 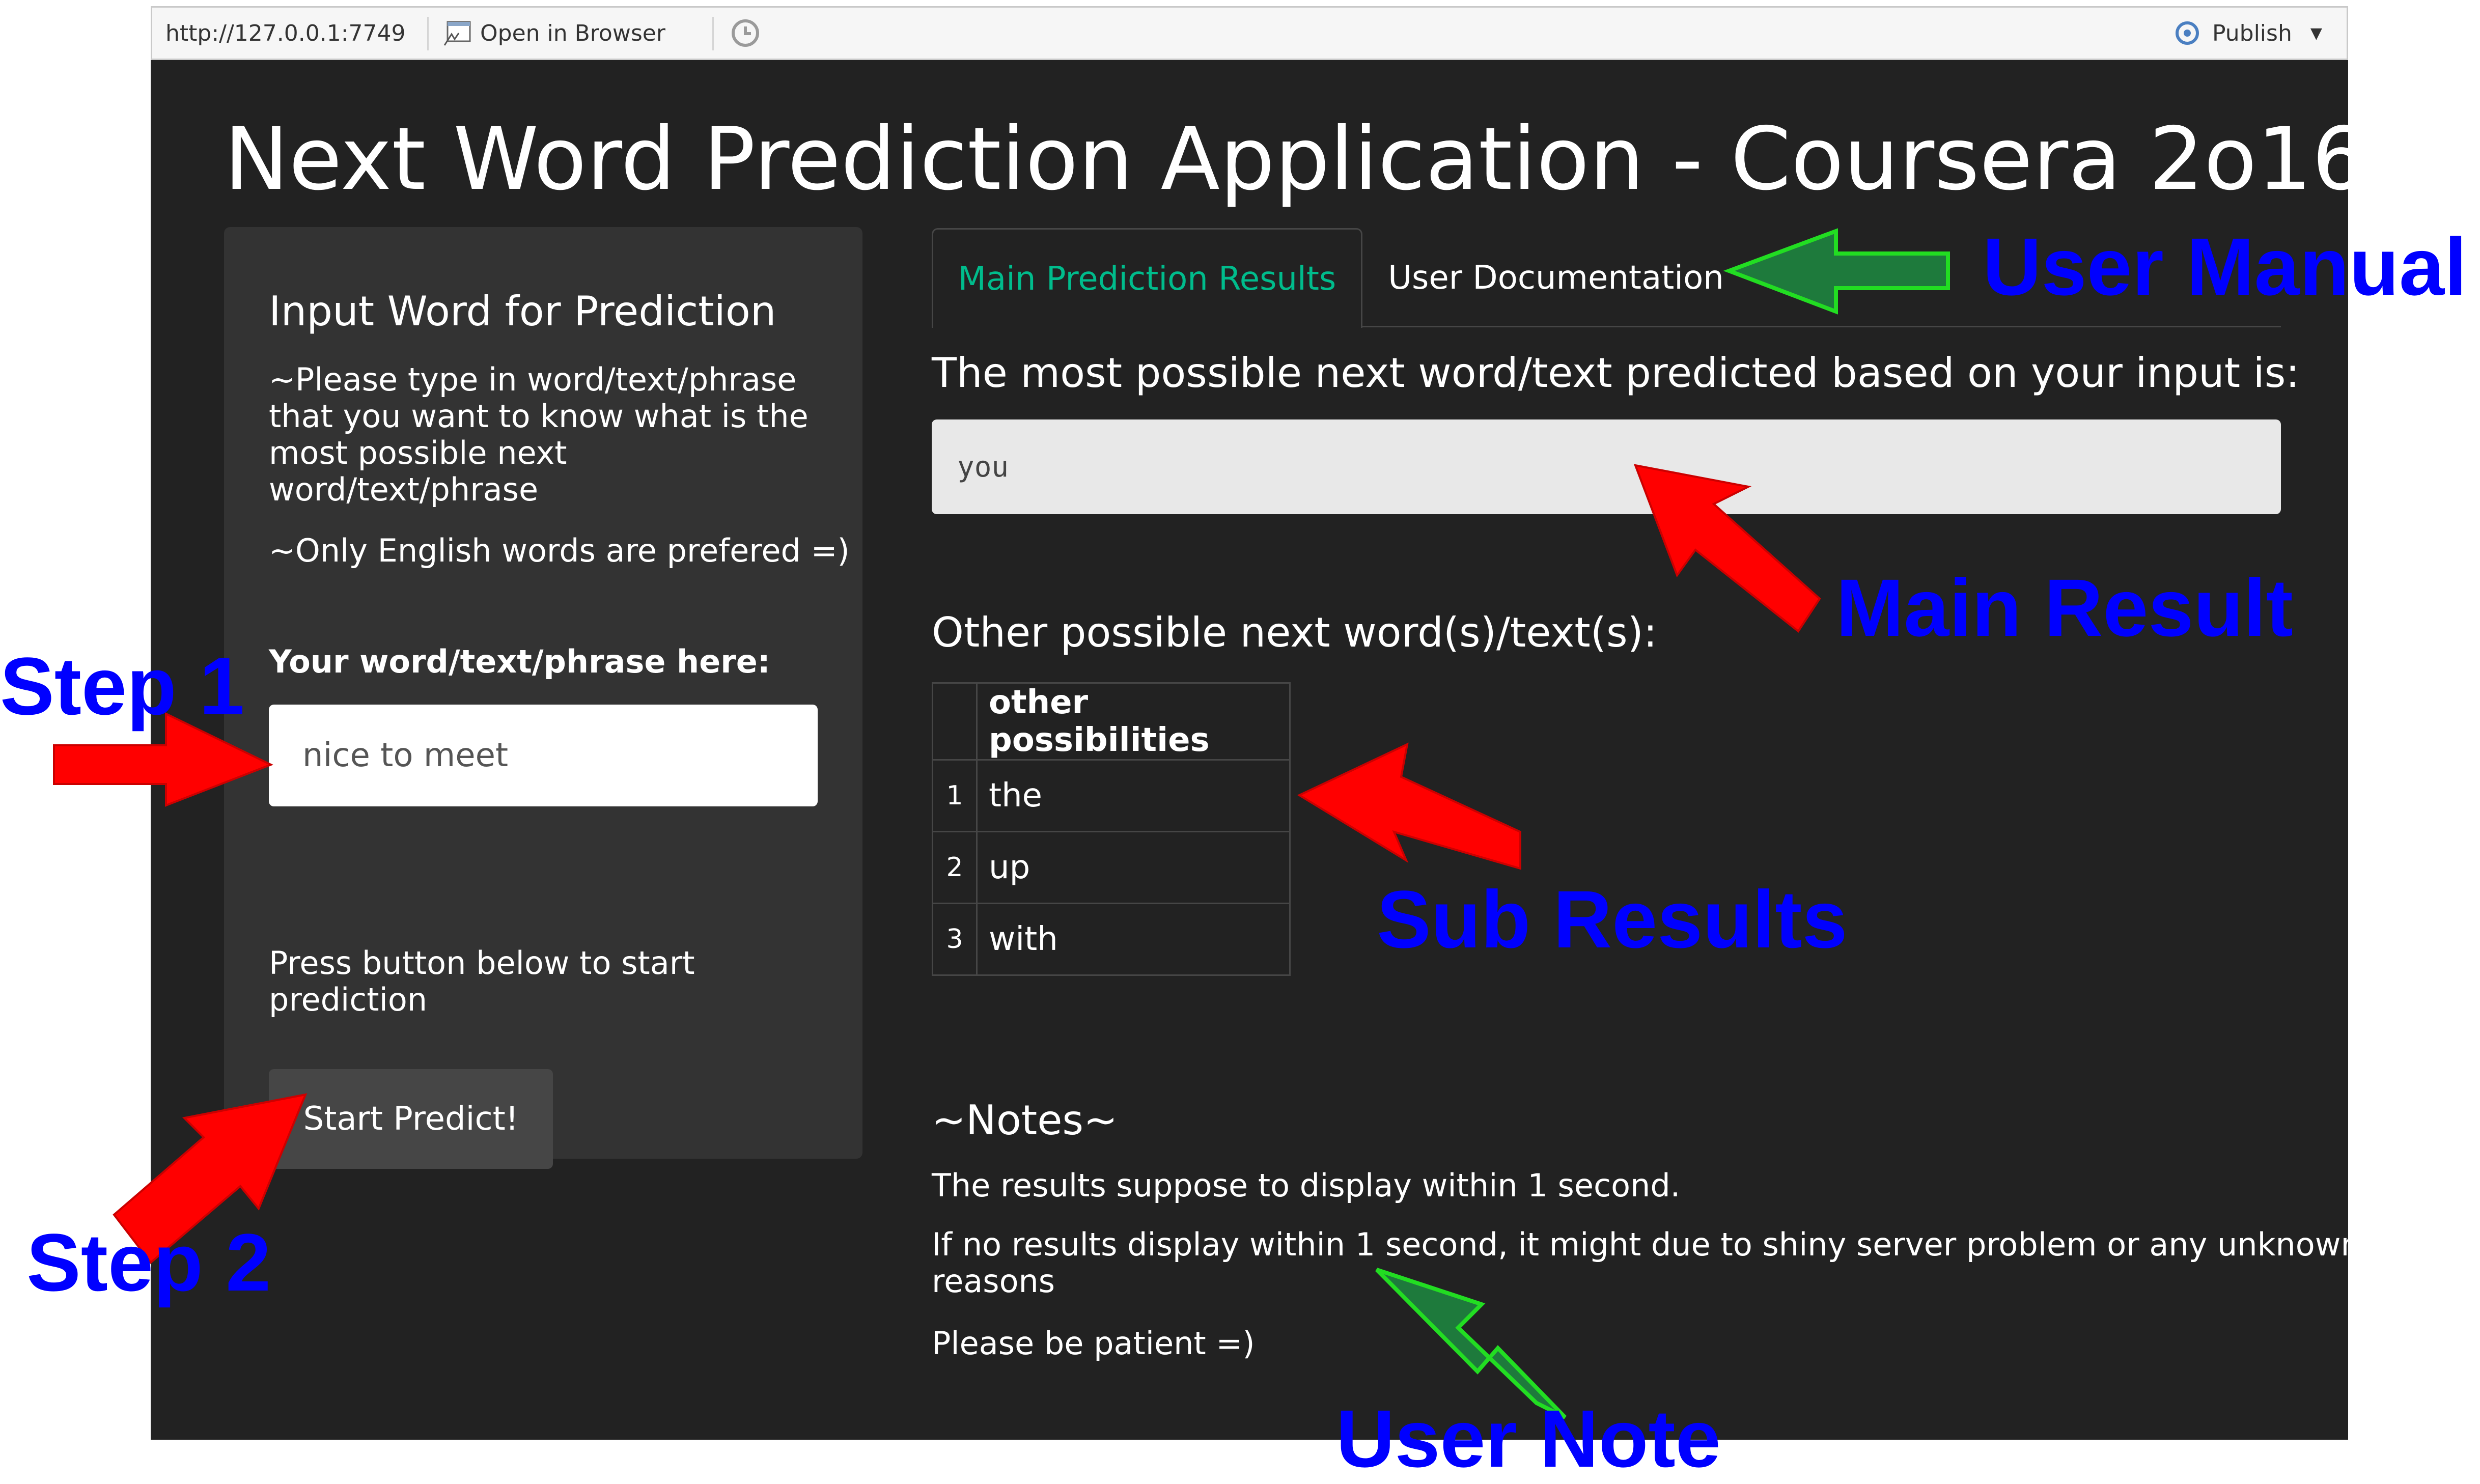 What do you see at coordinates (1528, 1438) in the screenshot?
I see `user-note-annotation: User Note` at bounding box center [1528, 1438].